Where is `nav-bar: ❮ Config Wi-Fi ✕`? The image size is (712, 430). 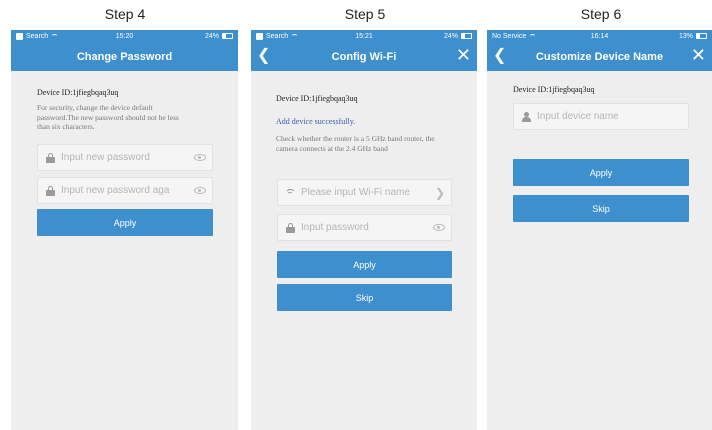
nav-bar: ❮ Config Wi-Fi ✕ is located at coordinates (364, 56).